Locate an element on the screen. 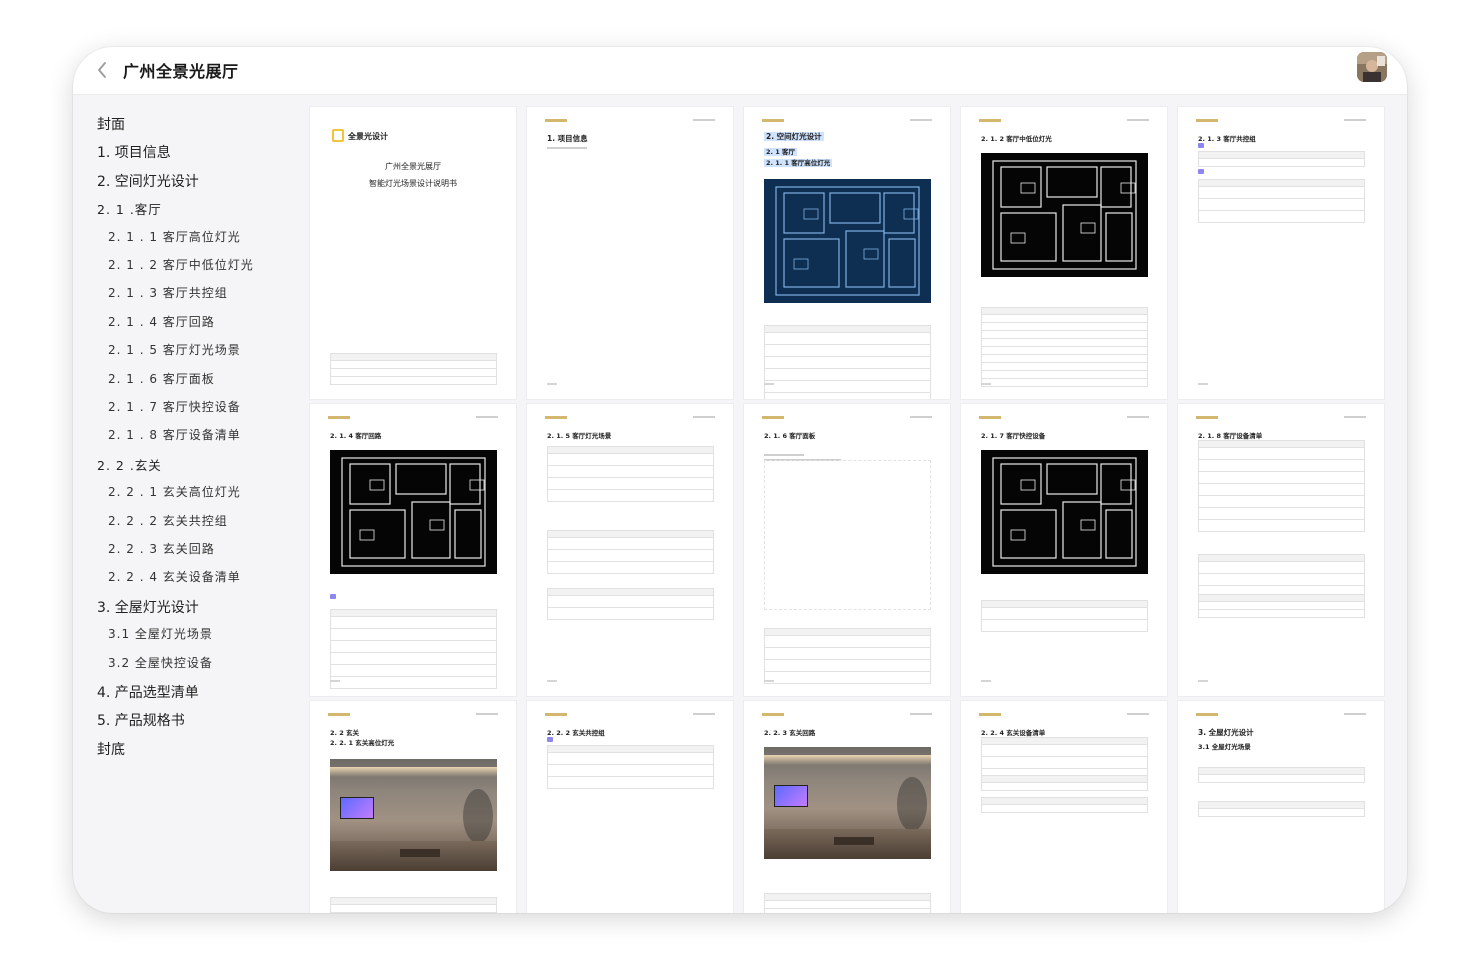 Image resolution: width=1480 pixels, height=960 pixels. toc-item: 2. 1 . 2 客厅中低位灯光 is located at coordinates (181, 264).